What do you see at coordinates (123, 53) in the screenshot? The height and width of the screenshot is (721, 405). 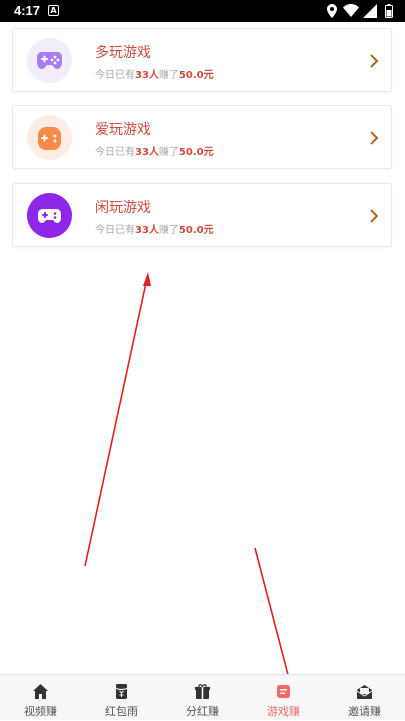 I see `game-title: 多玩游戏` at bounding box center [123, 53].